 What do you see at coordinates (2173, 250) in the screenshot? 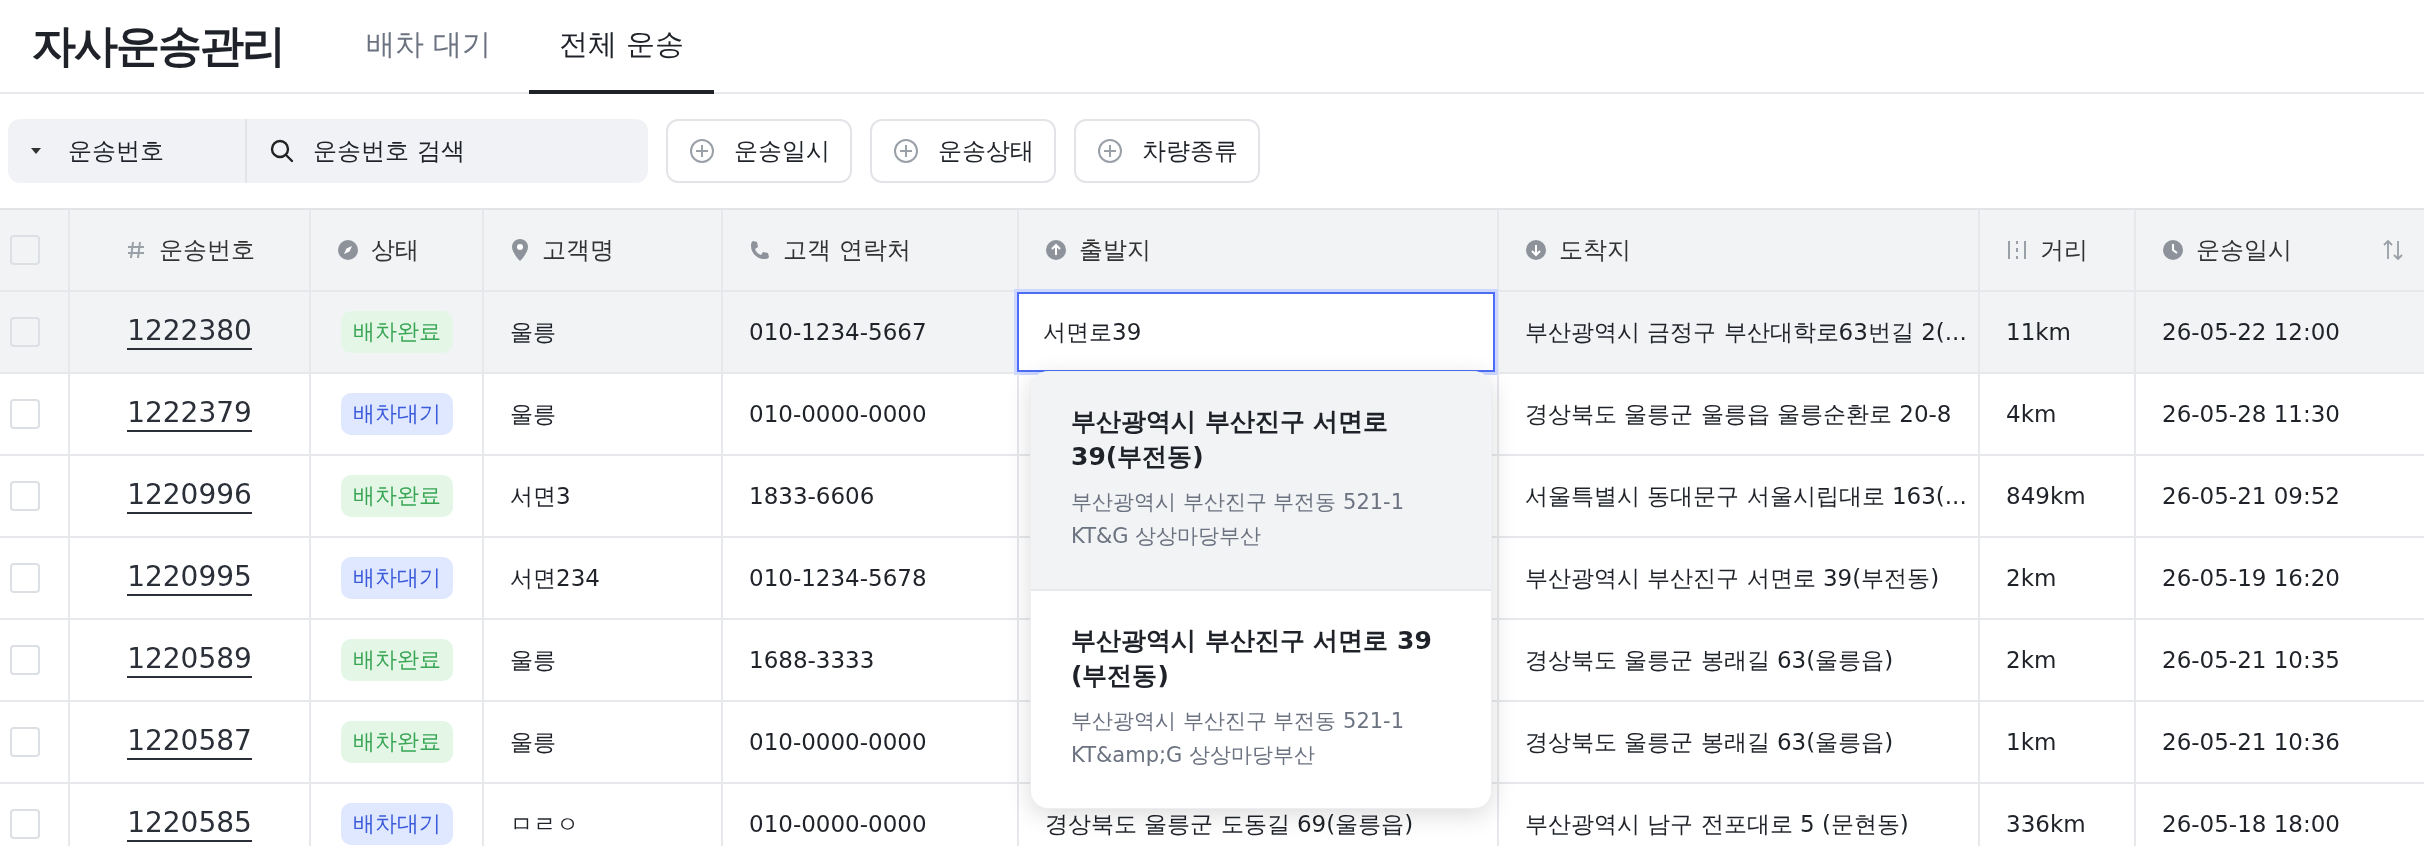
I see `clock-icon` at bounding box center [2173, 250].